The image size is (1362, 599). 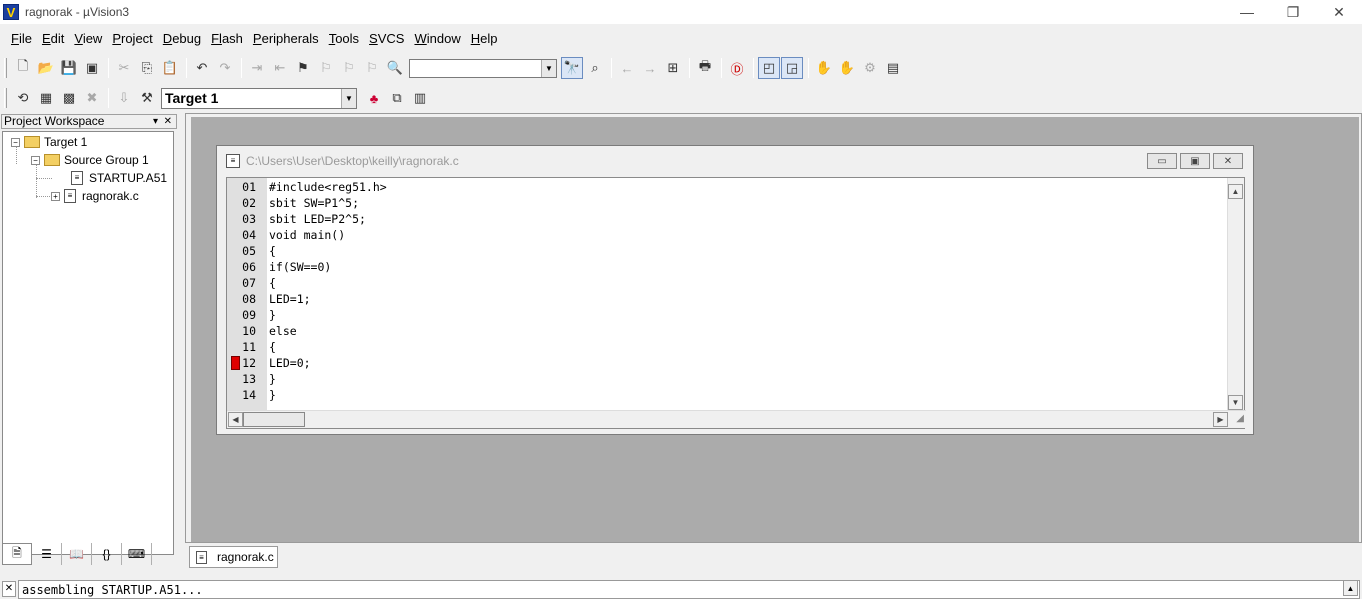 What do you see at coordinates (374, 98) in the screenshot?
I see `components-icon: ♣` at bounding box center [374, 98].